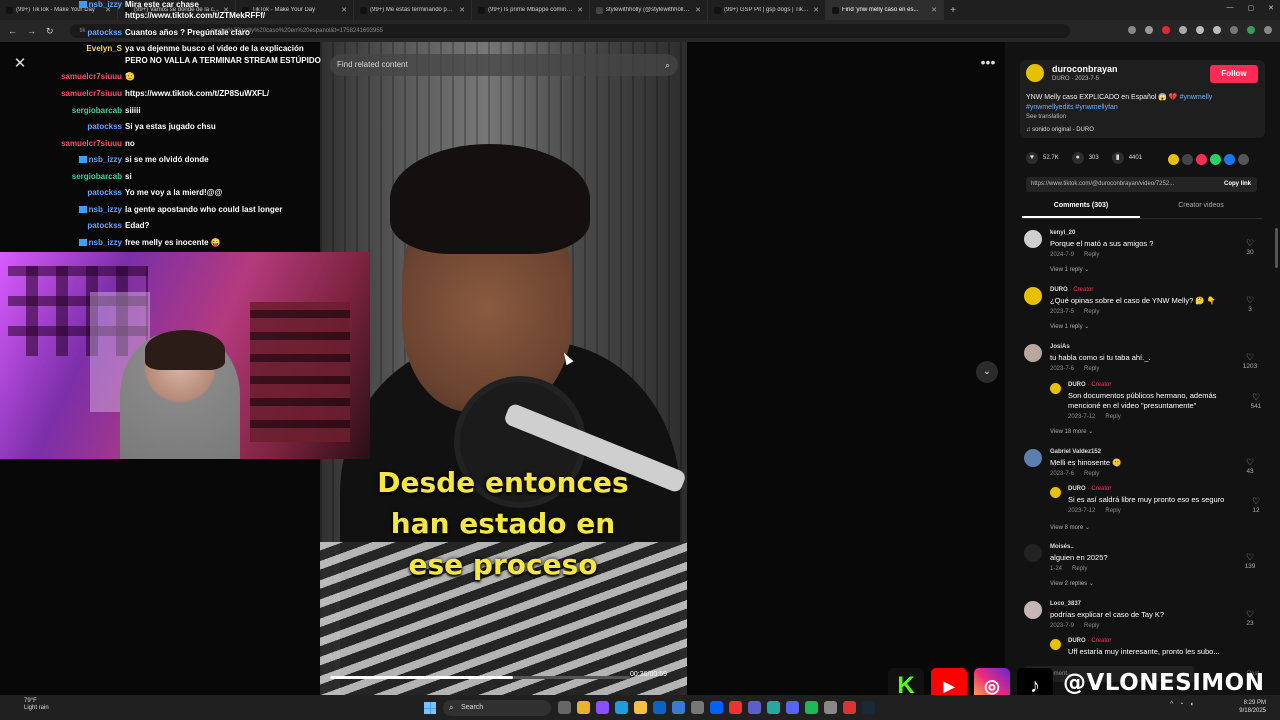 The image size is (1280, 720). I want to click on outlook-icon, so click(659, 707).